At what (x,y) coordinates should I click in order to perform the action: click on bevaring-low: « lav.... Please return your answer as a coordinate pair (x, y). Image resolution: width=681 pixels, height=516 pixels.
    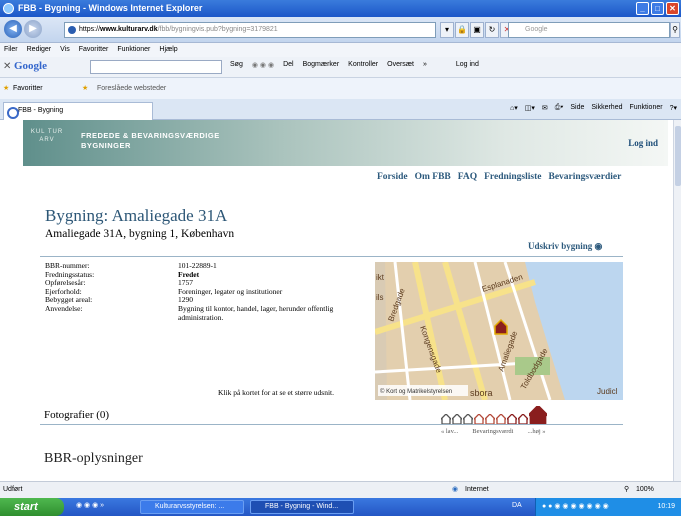
    Looking at the image, I should click on (450, 431).